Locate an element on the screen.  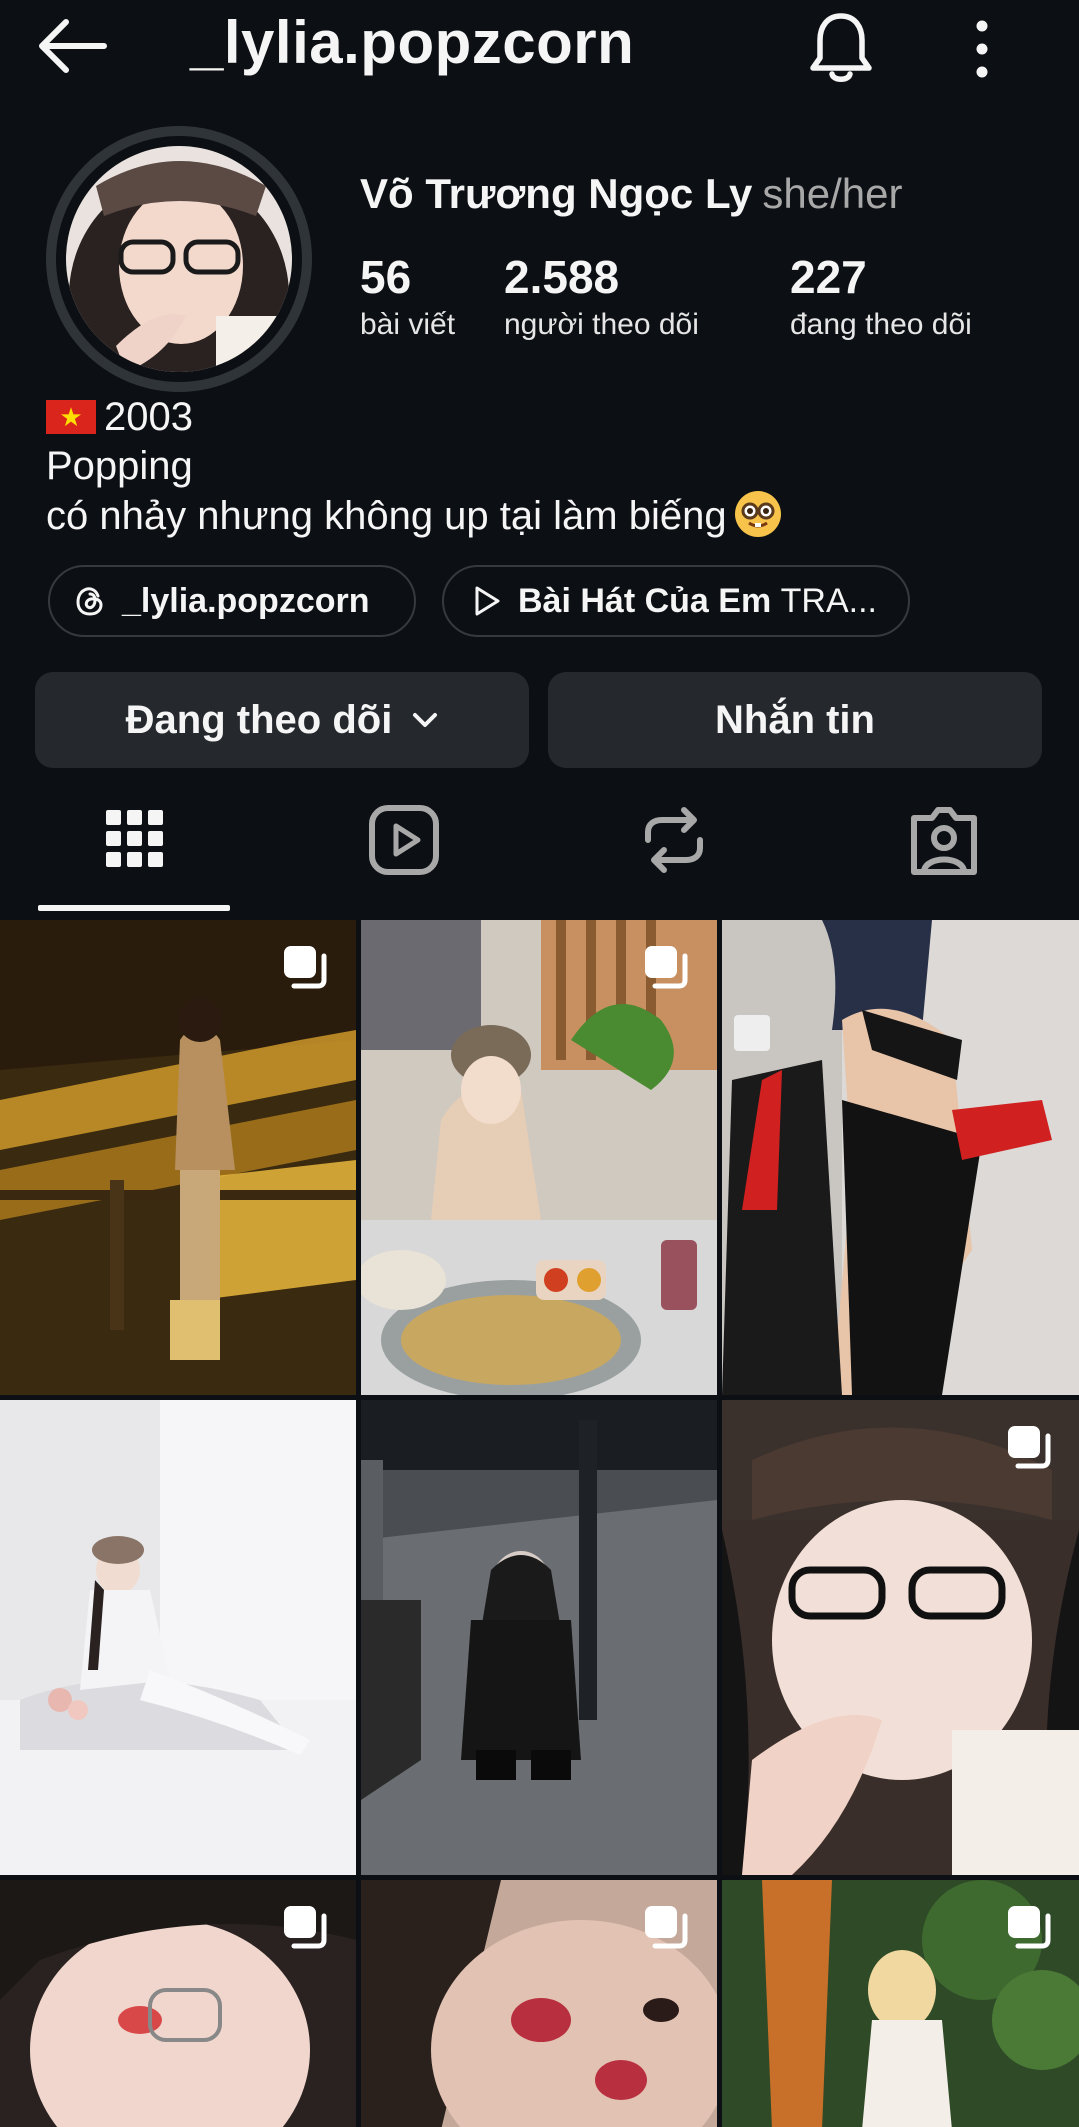
message-button-label: Nhắn tin is located at coordinates (795, 719).